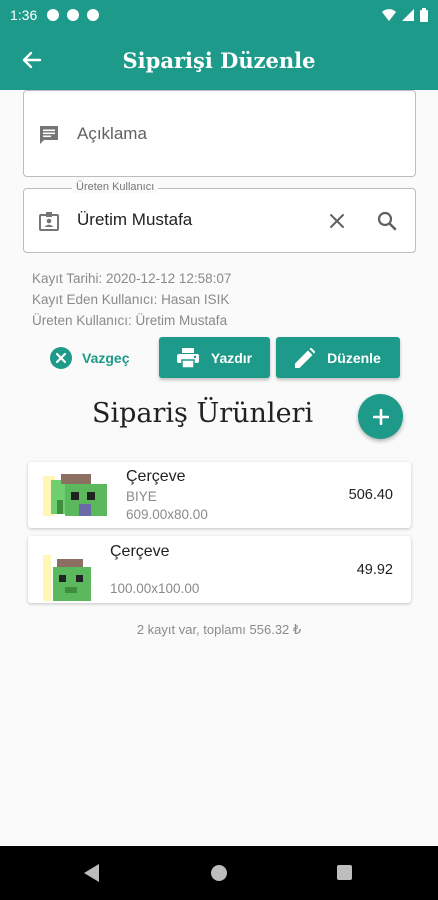 The image size is (438, 900). I want to click on produced-by: Üreten Kullanıcı: Üretim Mustafa, so click(130, 320).